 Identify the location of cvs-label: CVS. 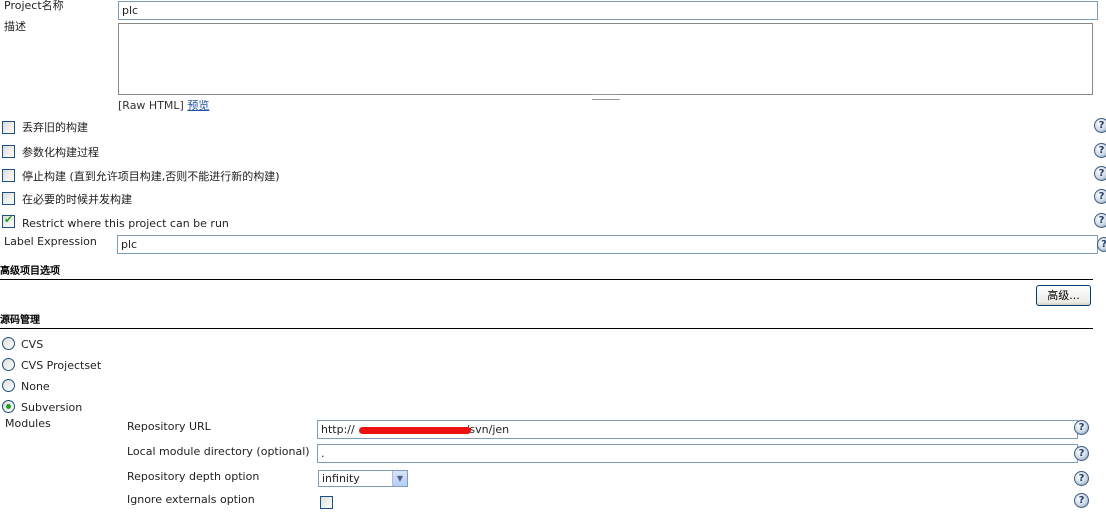
(32, 344).